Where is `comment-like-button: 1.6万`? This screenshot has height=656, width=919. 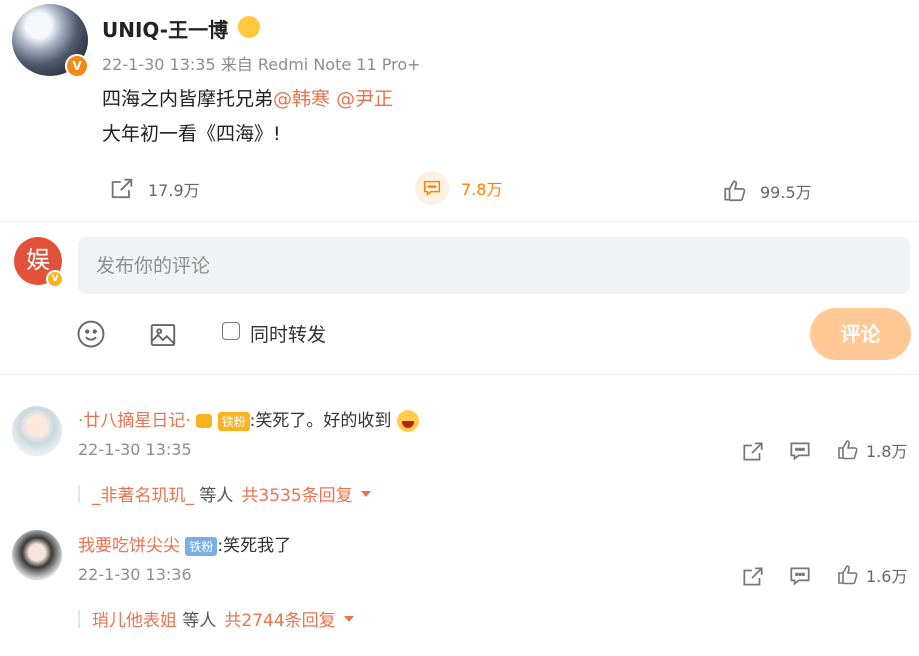
comment-like-button: 1.6万 is located at coordinates (871, 575).